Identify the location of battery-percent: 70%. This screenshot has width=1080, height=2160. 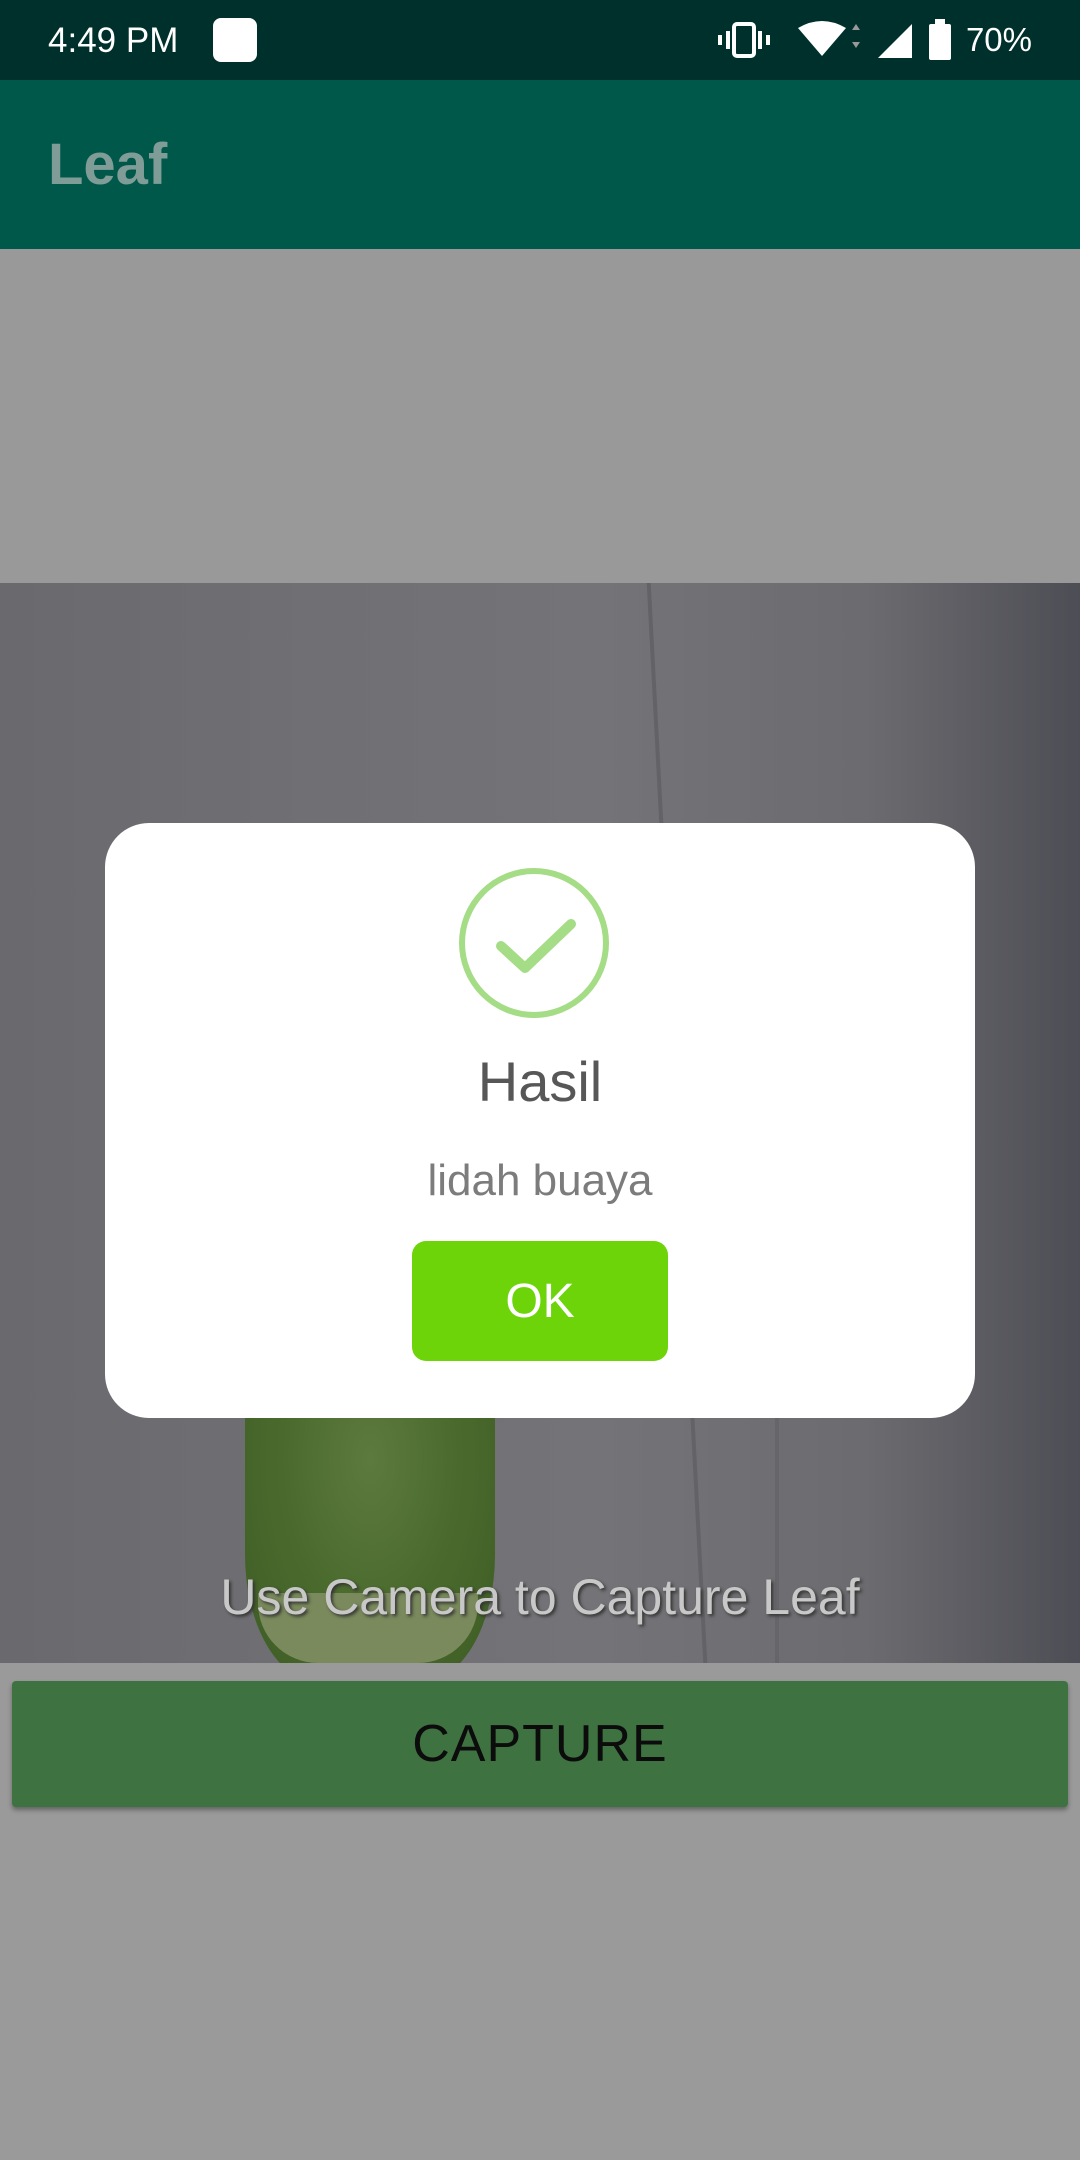
(998, 39).